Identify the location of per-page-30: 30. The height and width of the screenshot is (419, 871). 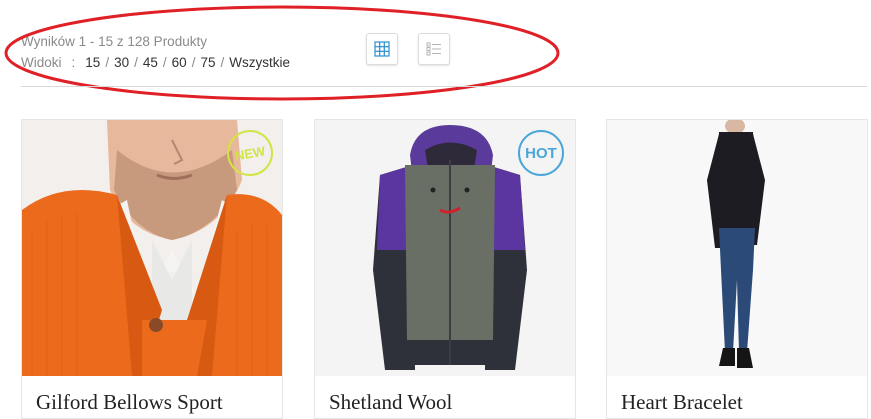
(121, 62).